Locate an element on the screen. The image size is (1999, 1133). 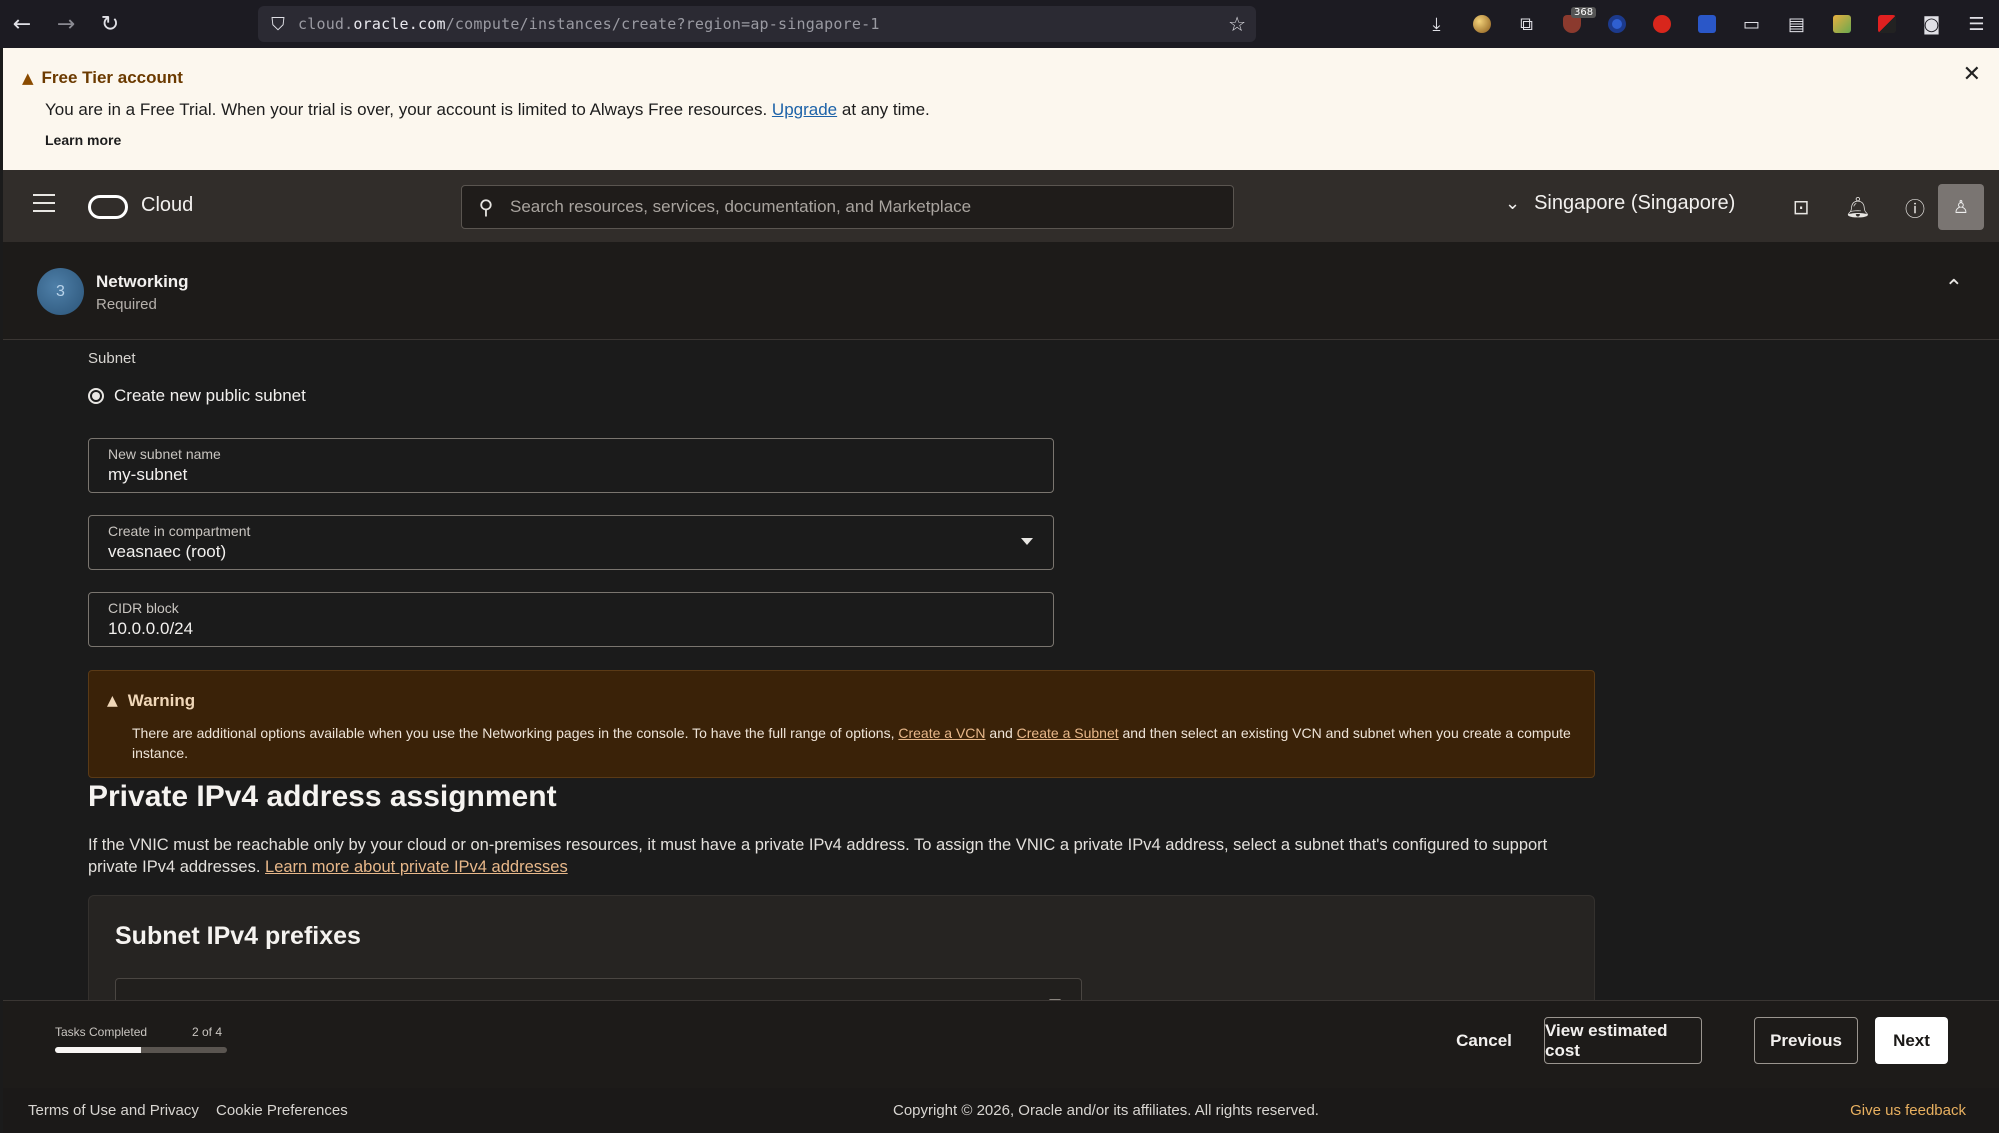
compartment-value: veasnaec (root) is located at coordinates (167, 552).